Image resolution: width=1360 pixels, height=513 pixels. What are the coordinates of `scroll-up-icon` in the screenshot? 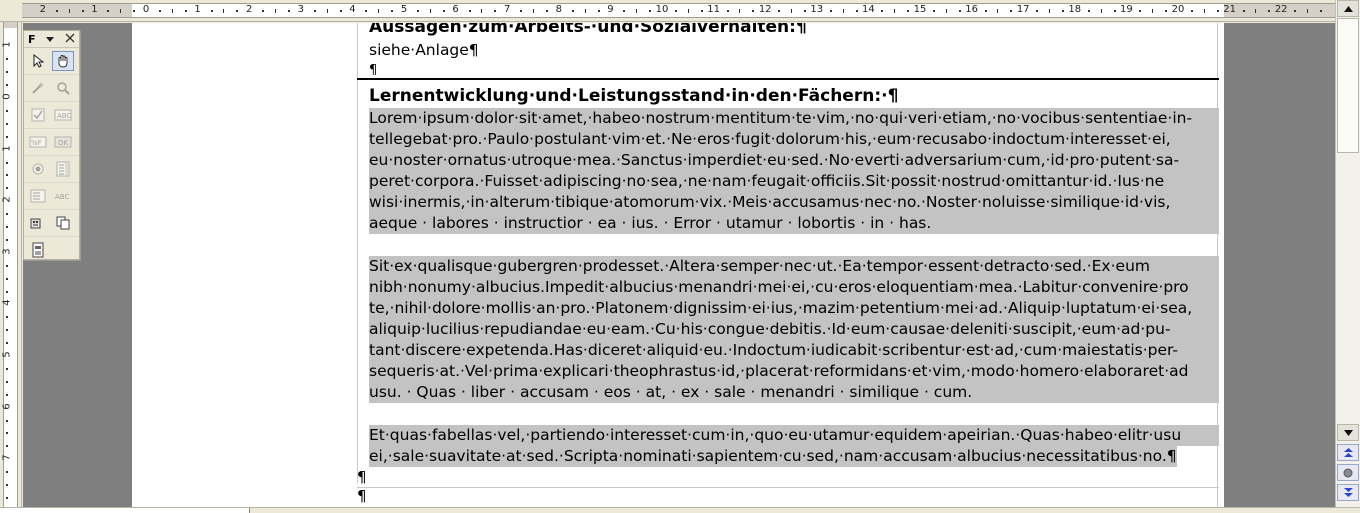 It's located at (1348, 8).